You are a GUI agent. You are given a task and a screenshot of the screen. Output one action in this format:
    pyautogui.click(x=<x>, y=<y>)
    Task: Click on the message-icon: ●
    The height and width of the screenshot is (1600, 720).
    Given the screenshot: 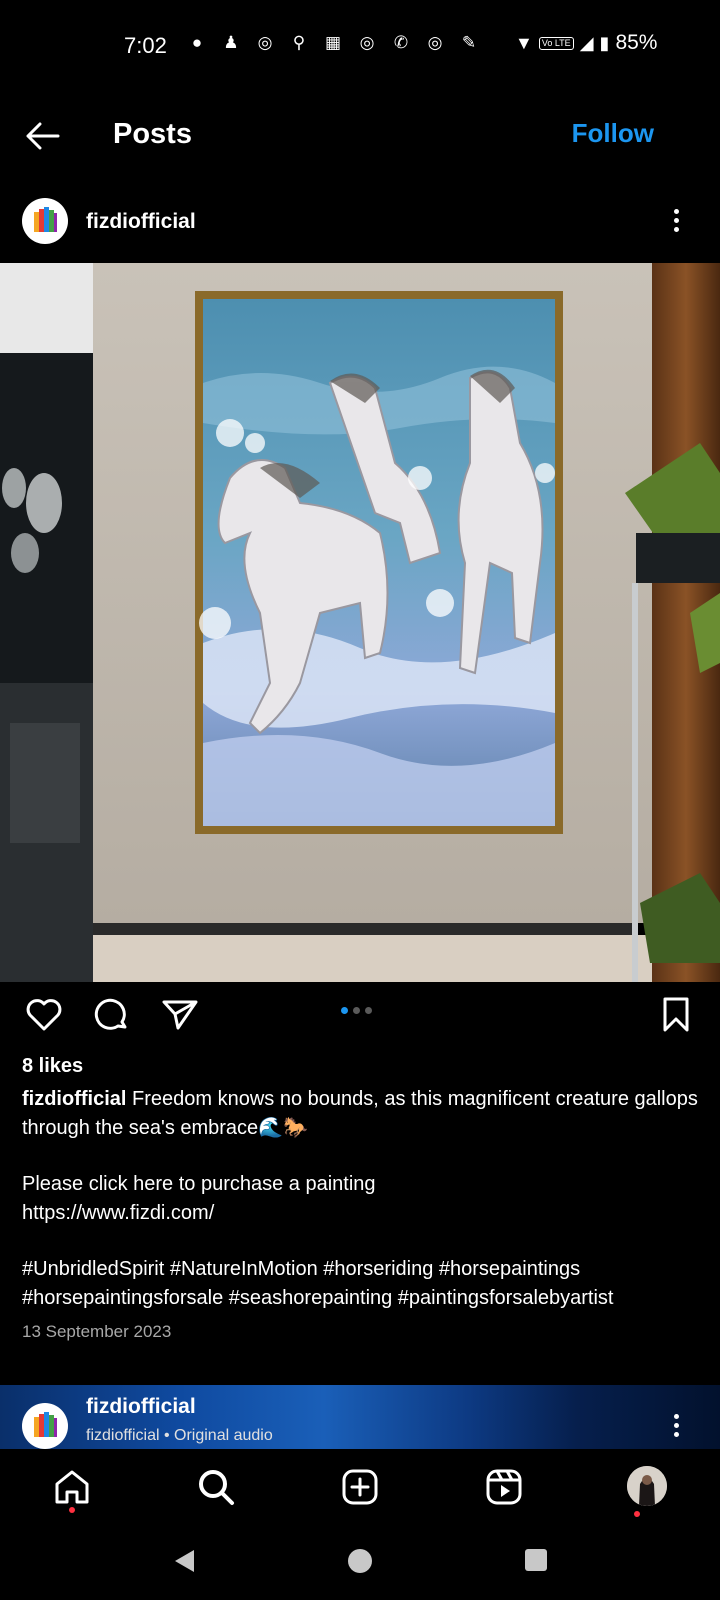 What is the action you would take?
    pyautogui.click(x=197, y=42)
    